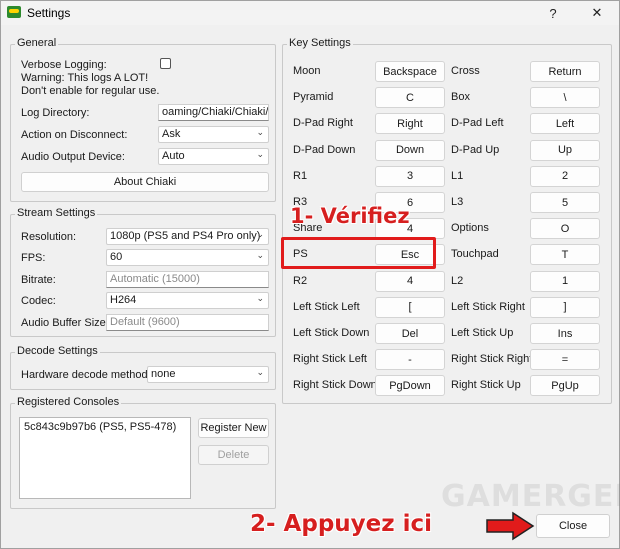 The image size is (620, 549). What do you see at coordinates (510, 526) in the screenshot?
I see `arrow-right-icon` at bounding box center [510, 526].